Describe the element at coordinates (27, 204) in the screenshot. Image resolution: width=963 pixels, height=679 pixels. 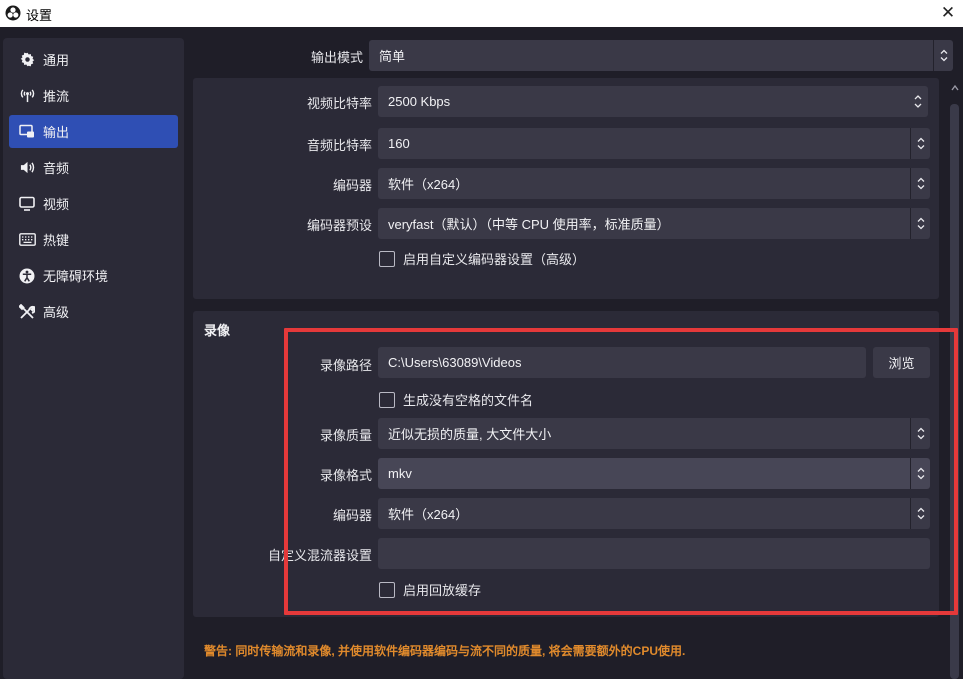
I see `monitor-icon` at that location.